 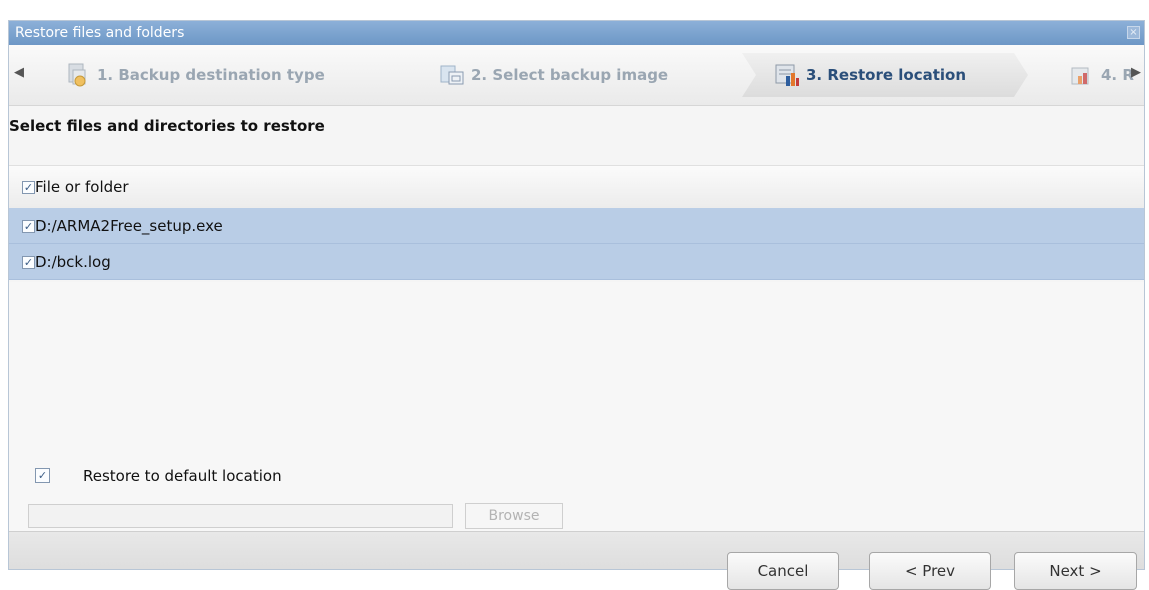 I want to click on list-item: ✓ D:/bck.log, so click(x=576, y=262).